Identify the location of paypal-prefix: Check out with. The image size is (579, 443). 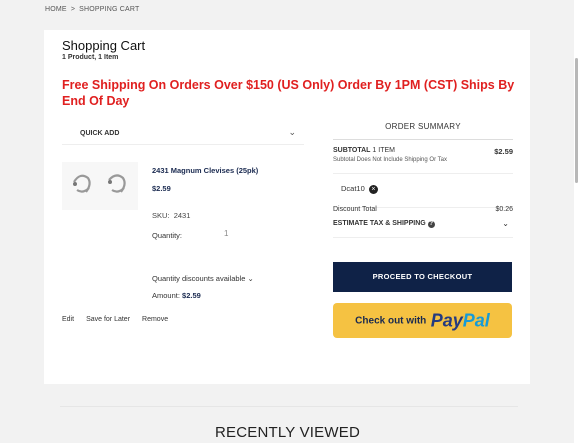
(391, 321).